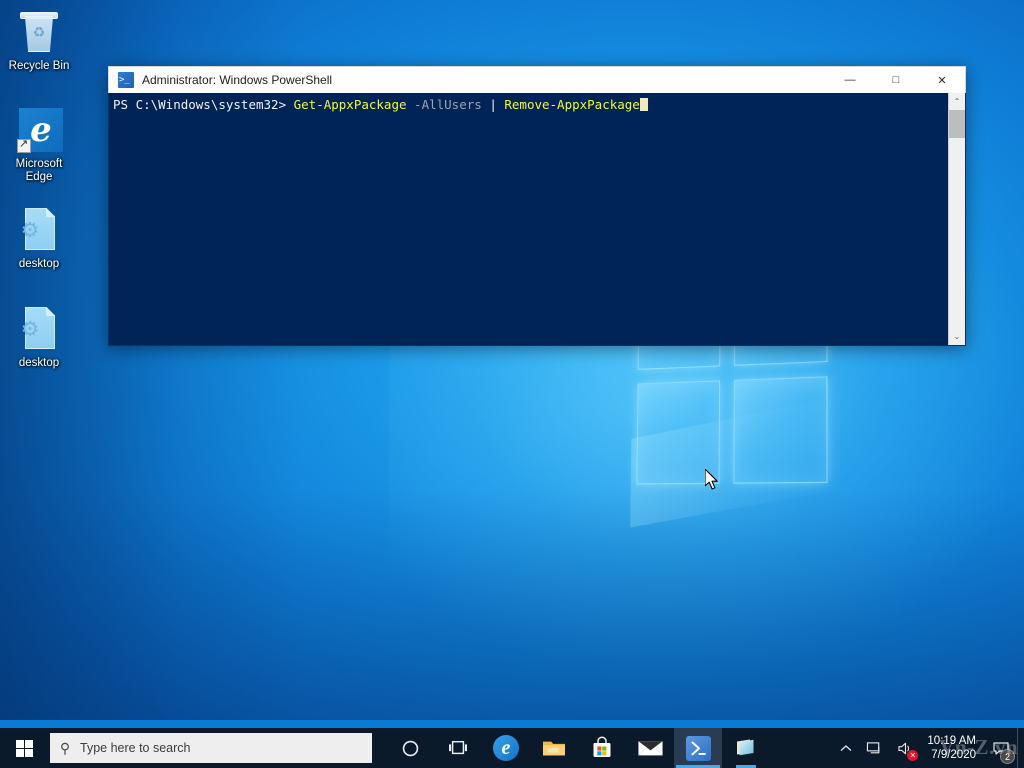 This screenshot has height=768, width=1024. I want to click on taskbar-item-cortana, so click(410, 748).